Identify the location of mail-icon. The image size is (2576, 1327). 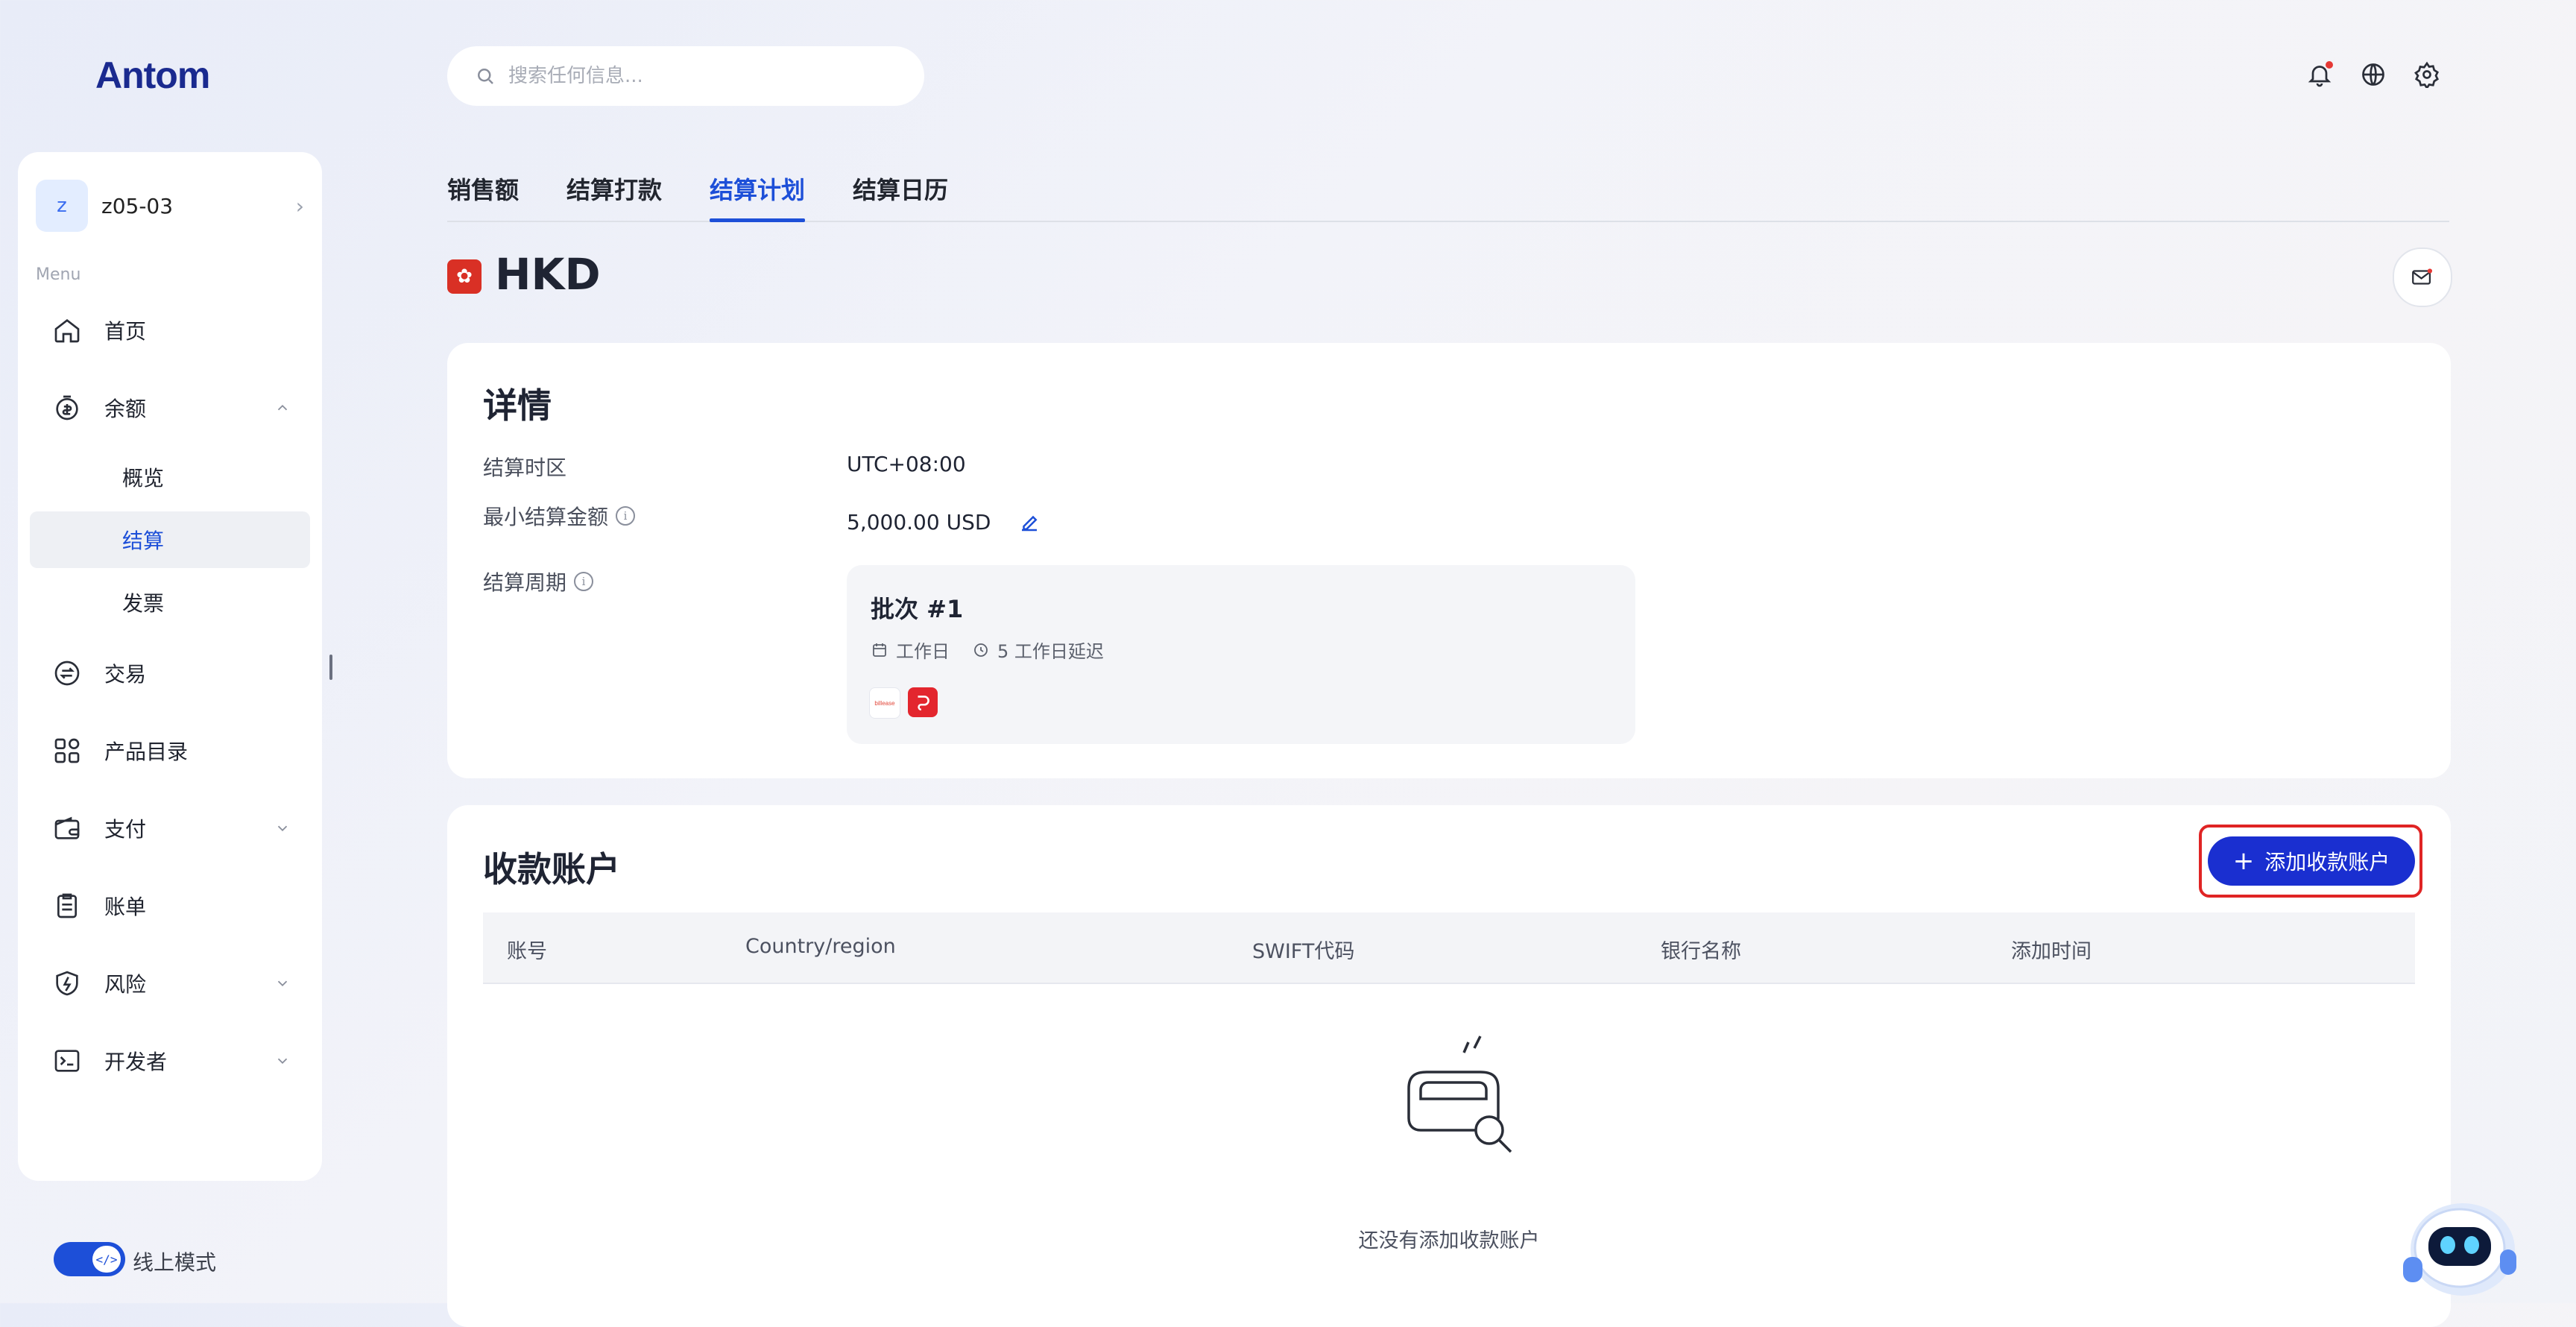
(2422, 276).